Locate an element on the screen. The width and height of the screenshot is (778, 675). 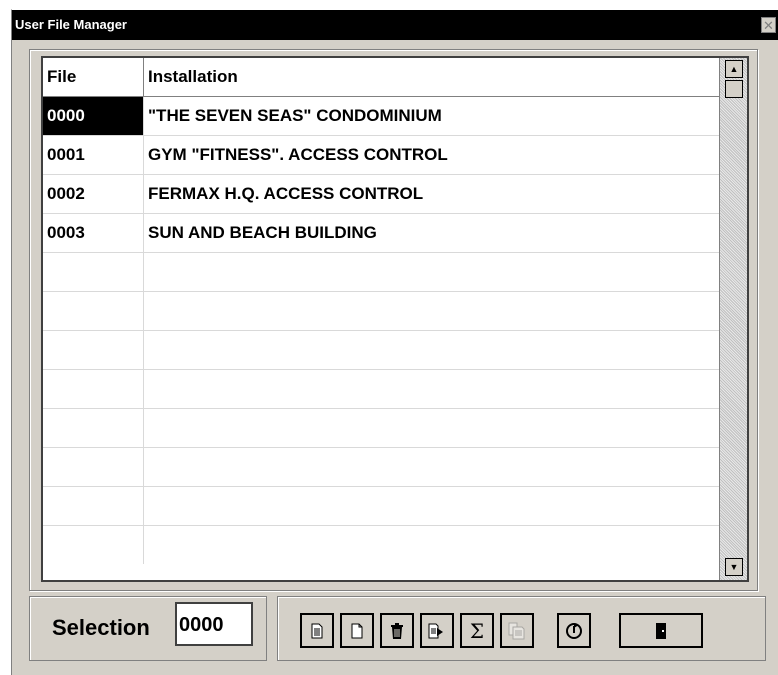
vertical-scrollbar: ▲ ▼ is located at coordinates (733, 319).